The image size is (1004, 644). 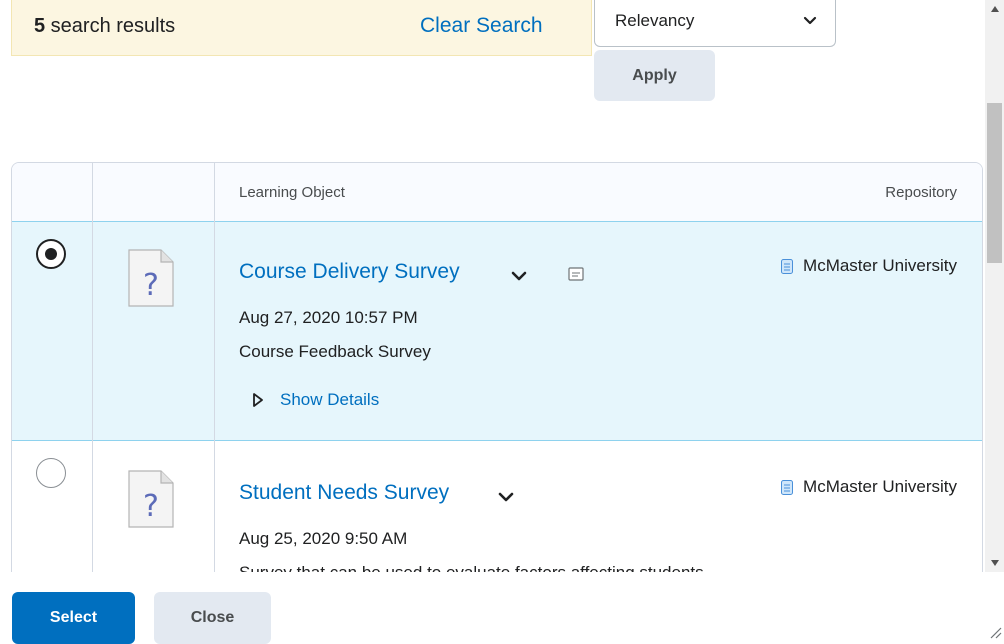 I want to click on resize-grip-icon, so click(x=995, y=632).